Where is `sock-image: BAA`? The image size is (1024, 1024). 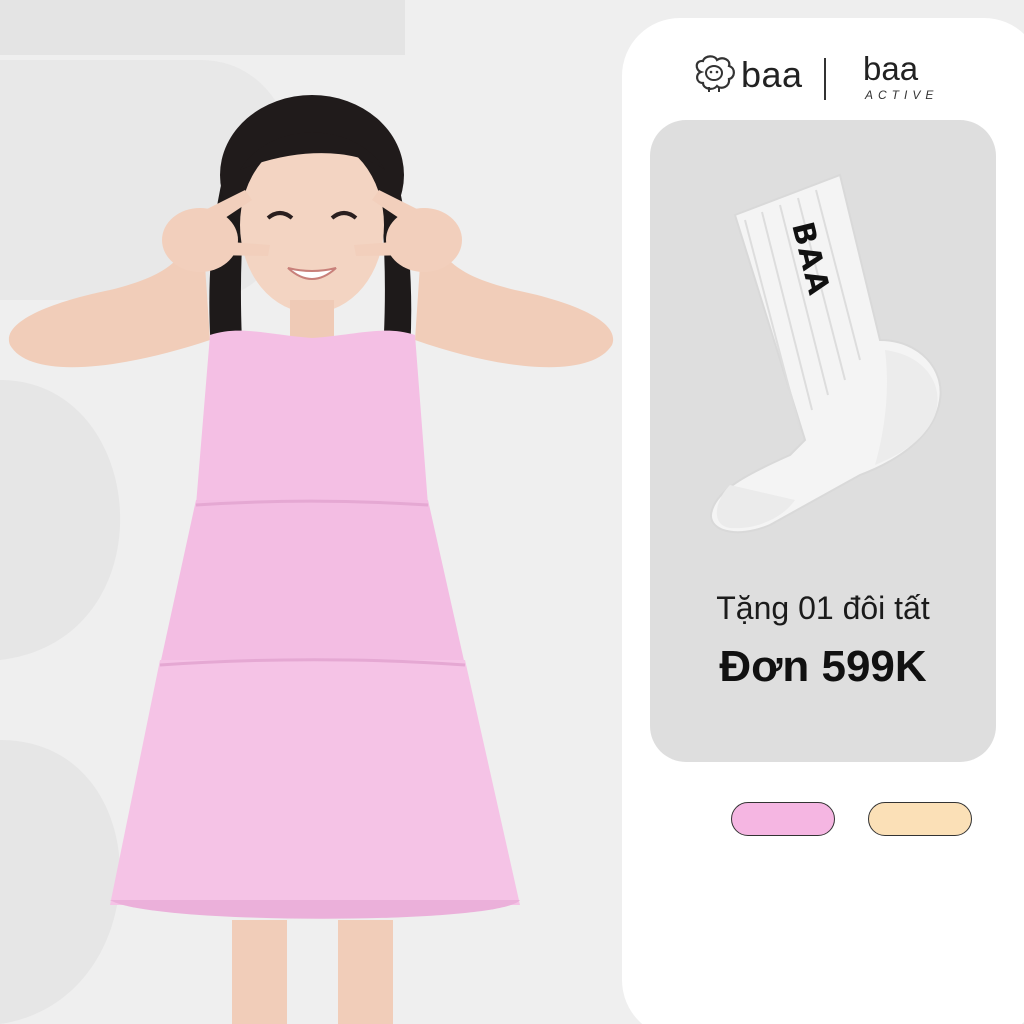 sock-image: BAA is located at coordinates (825, 353).